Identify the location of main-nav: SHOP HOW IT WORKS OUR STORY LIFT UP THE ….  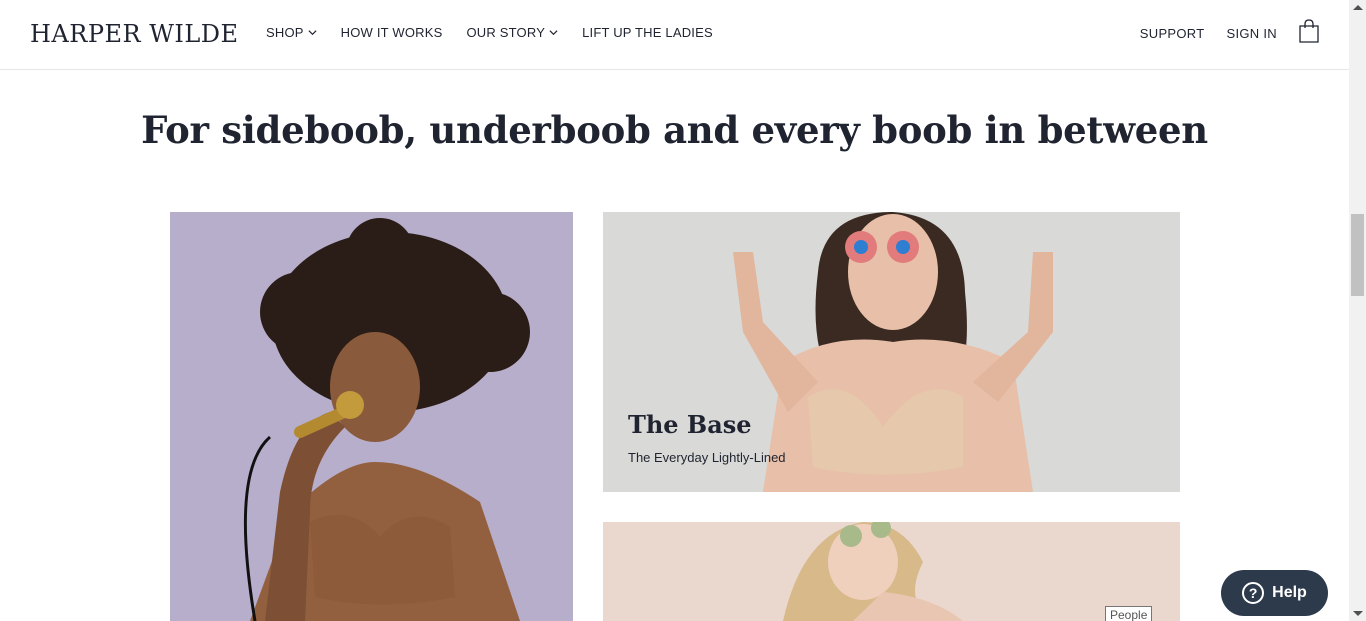
(489, 32).